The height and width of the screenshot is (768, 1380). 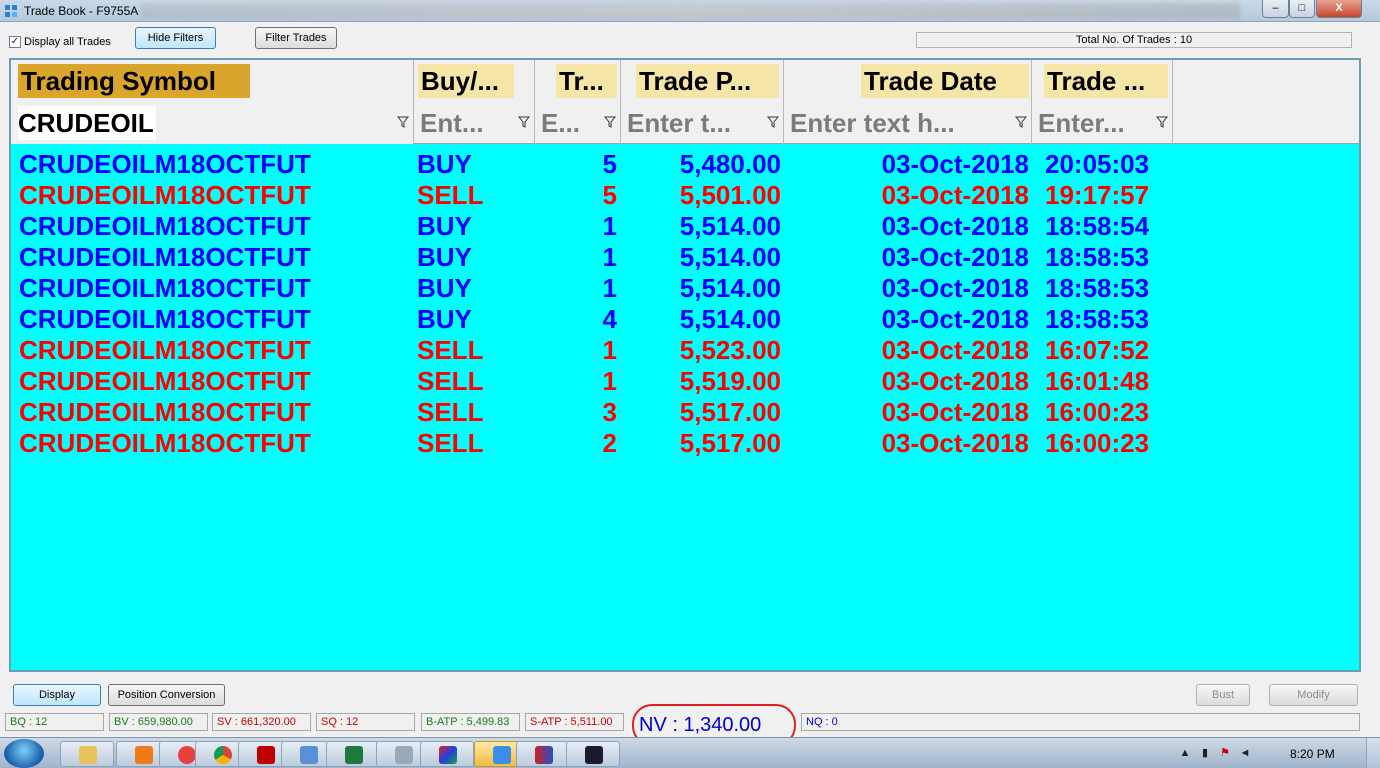 I want to click on folder-icon, so click(x=88, y=755).